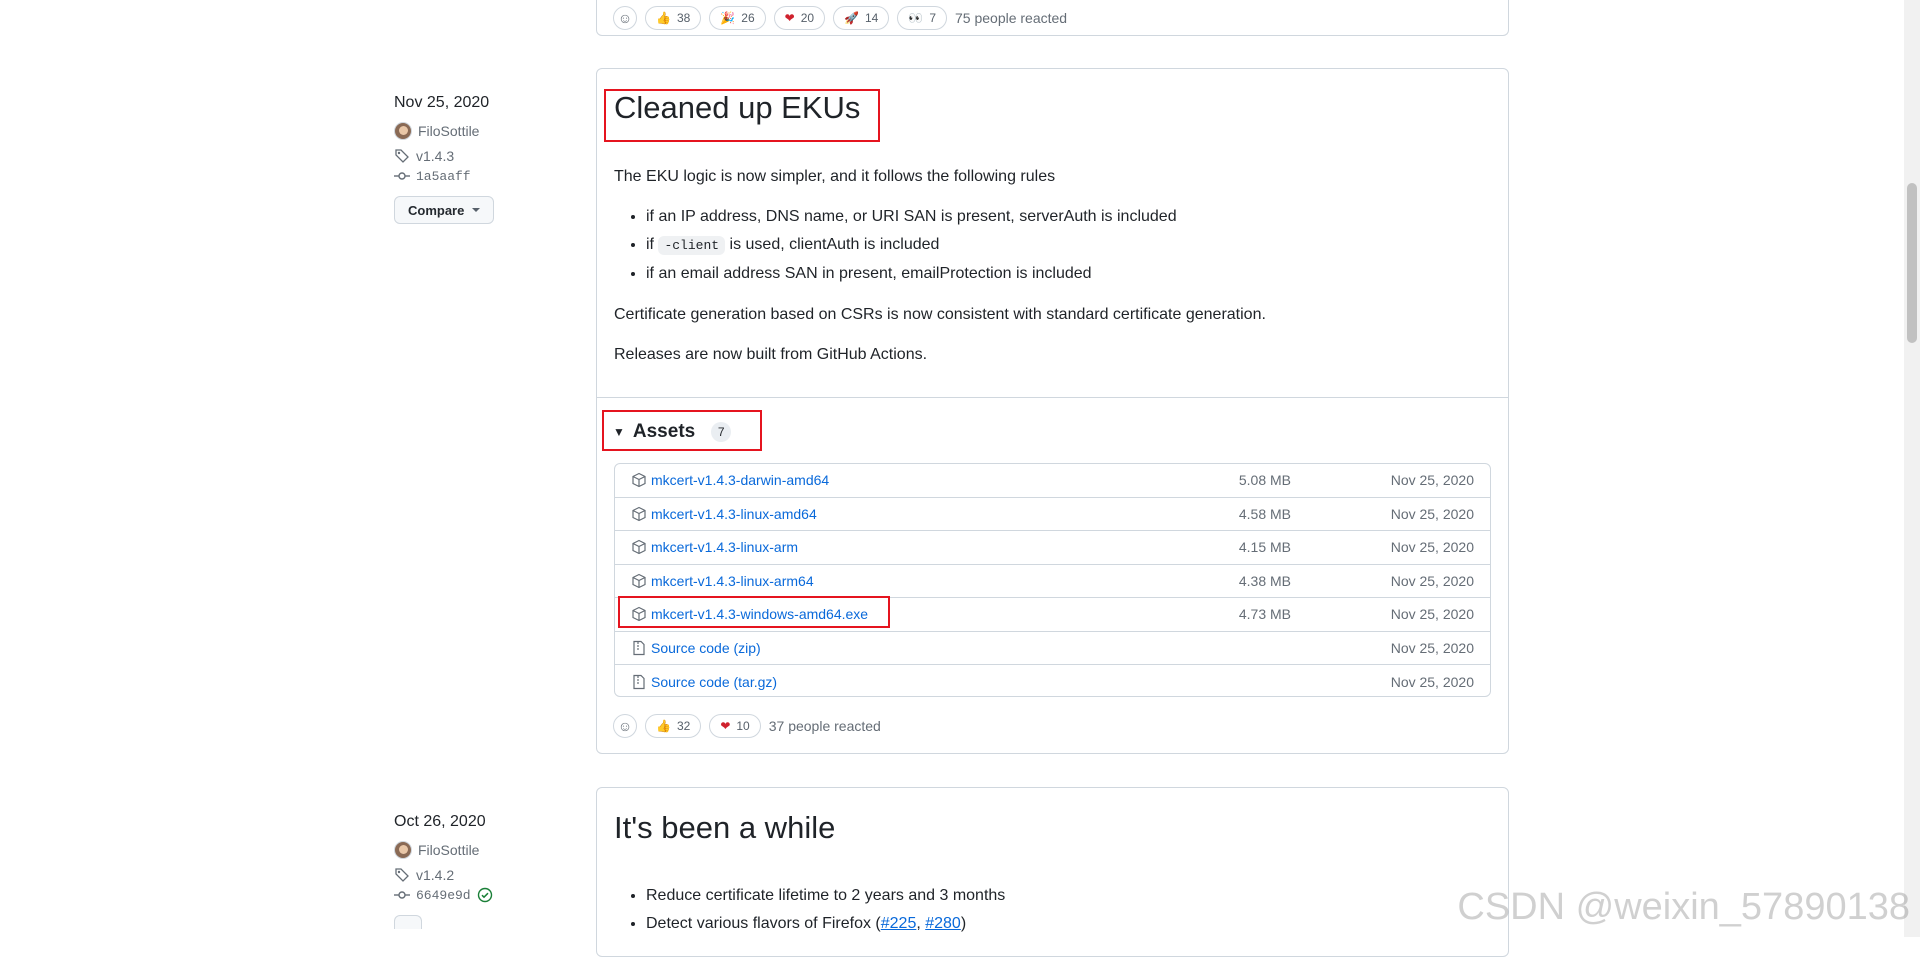 The height and width of the screenshot is (957, 1920). What do you see at coordinates (740, 480) in the screenshot?
I see `asset-link: mkcert-v1.4.3-darwin-amd64` at bounding box center [740, 480].